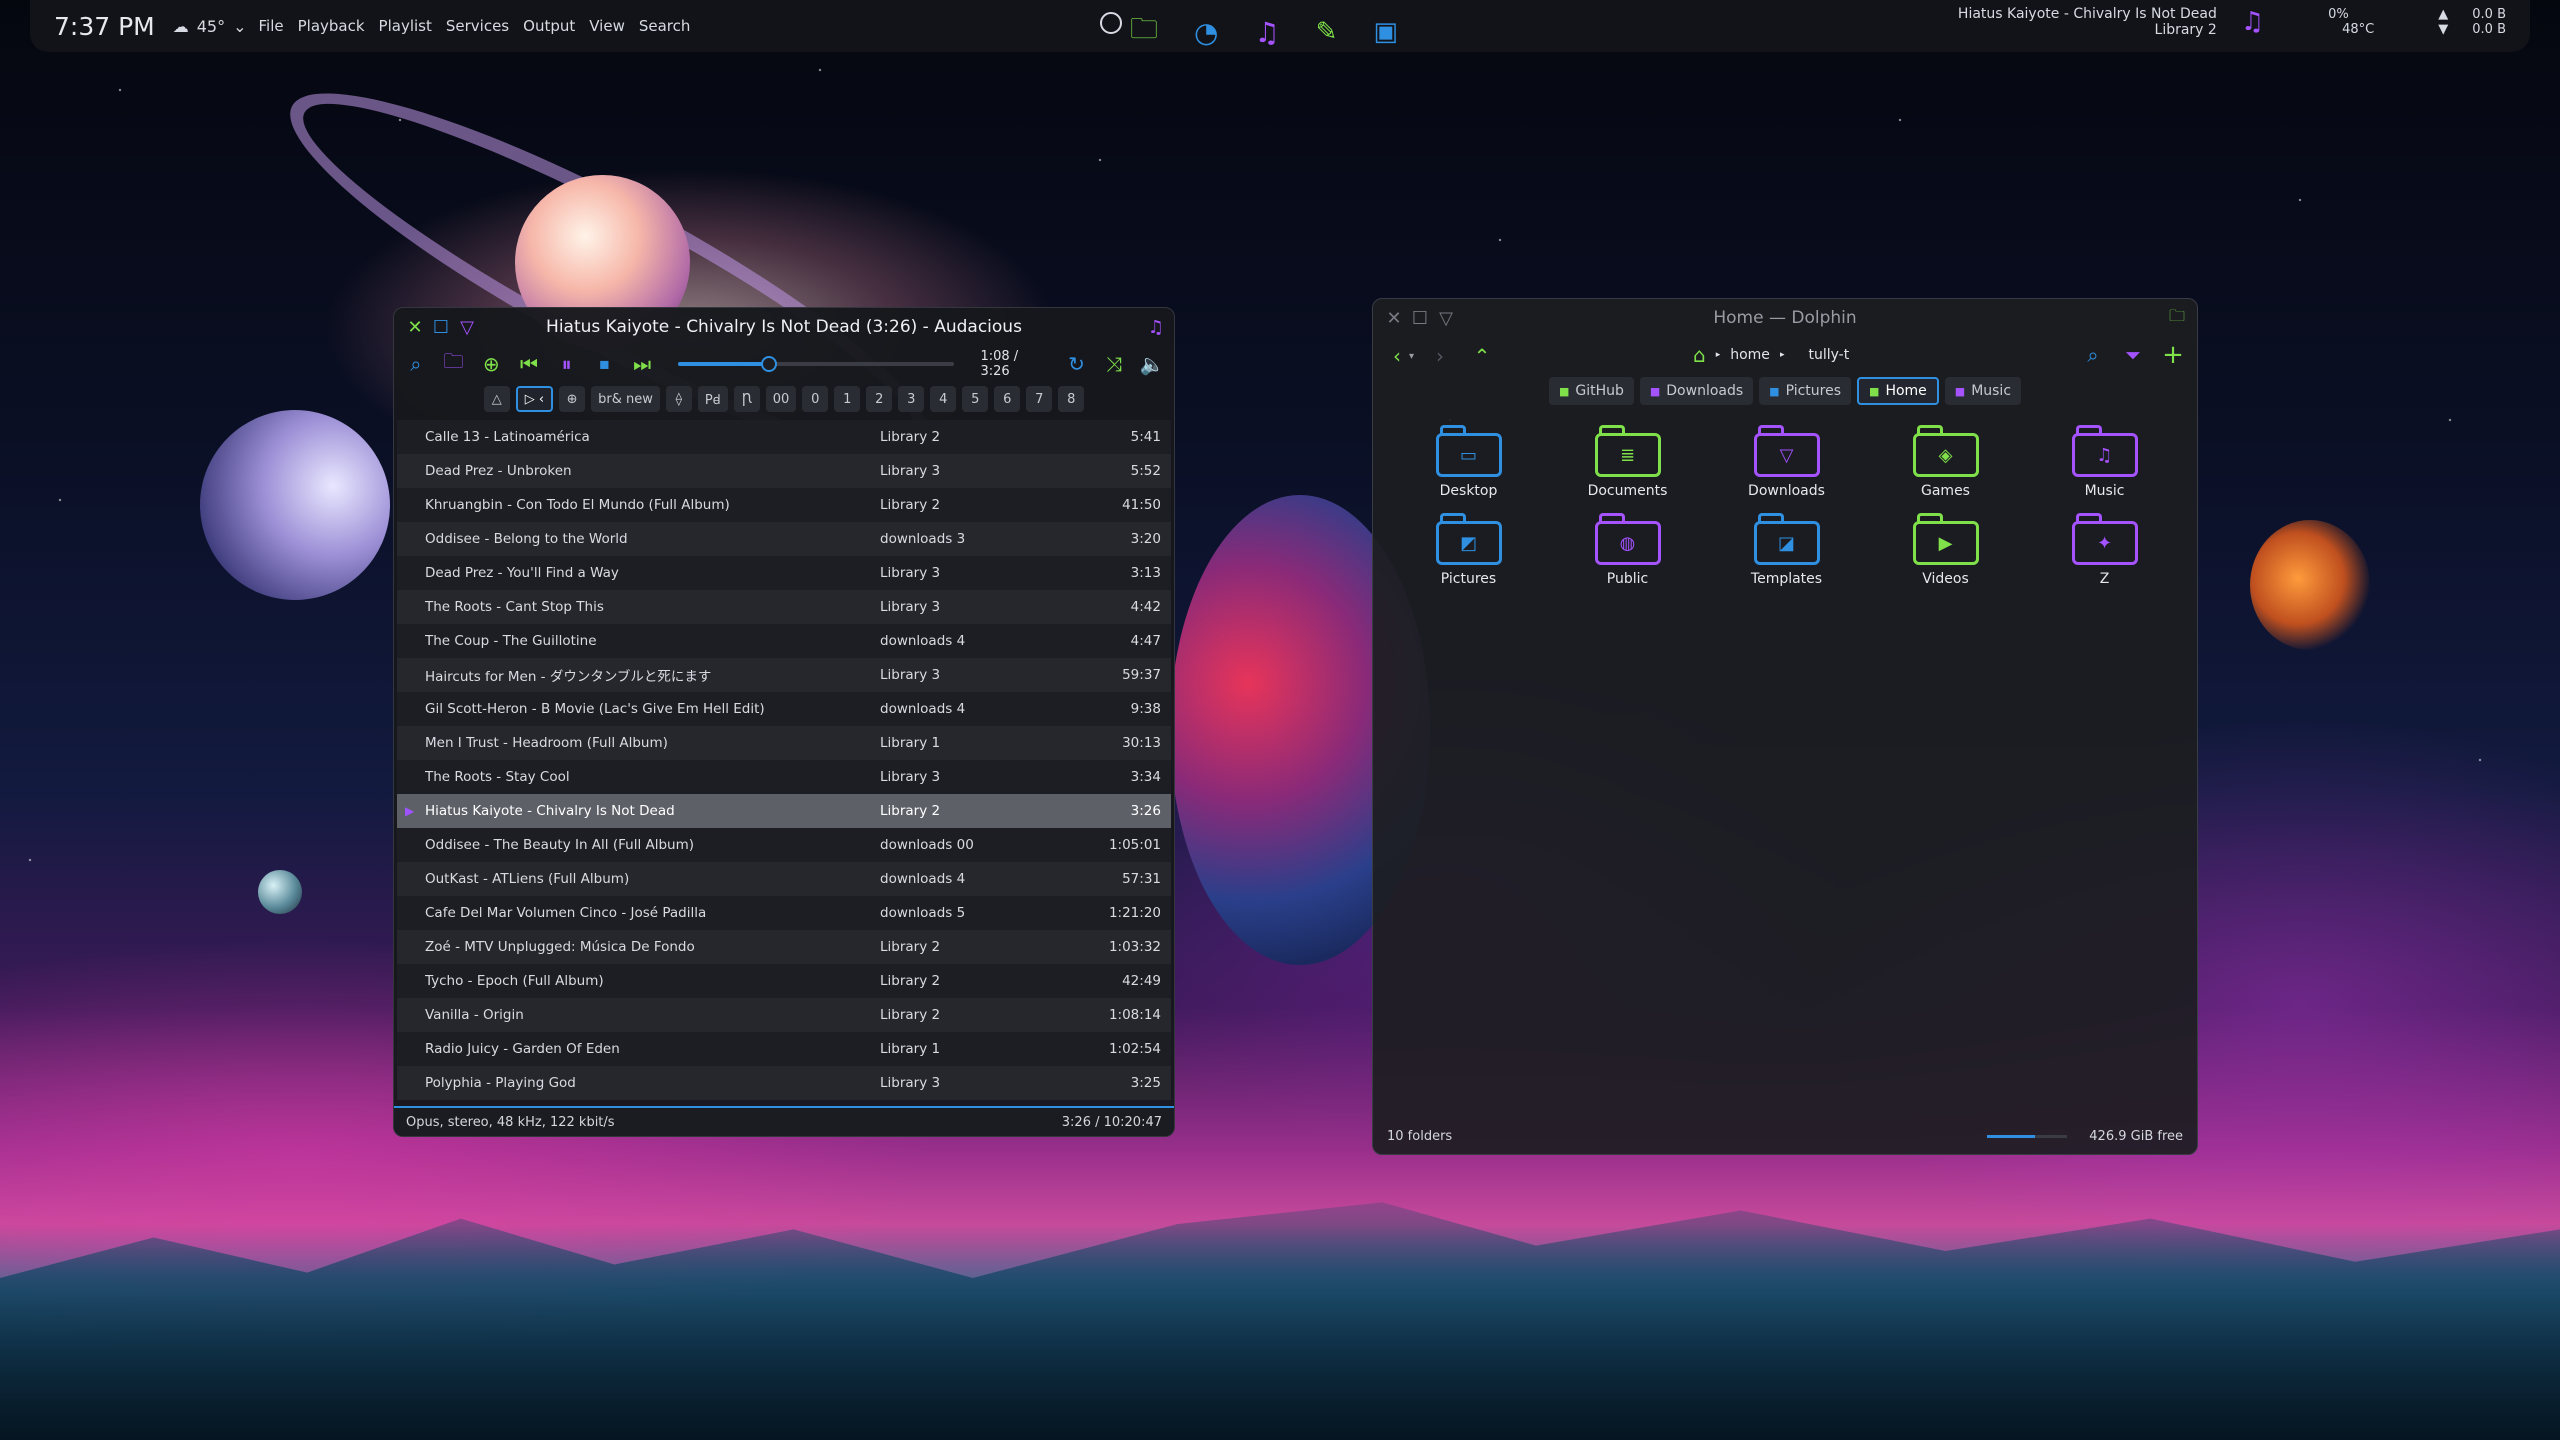 This screenshot has width=2560, height=1440. Describe the element at coordinates (678, 399) in the screenshot. I see `playlist-tab: ⟠` at that location.